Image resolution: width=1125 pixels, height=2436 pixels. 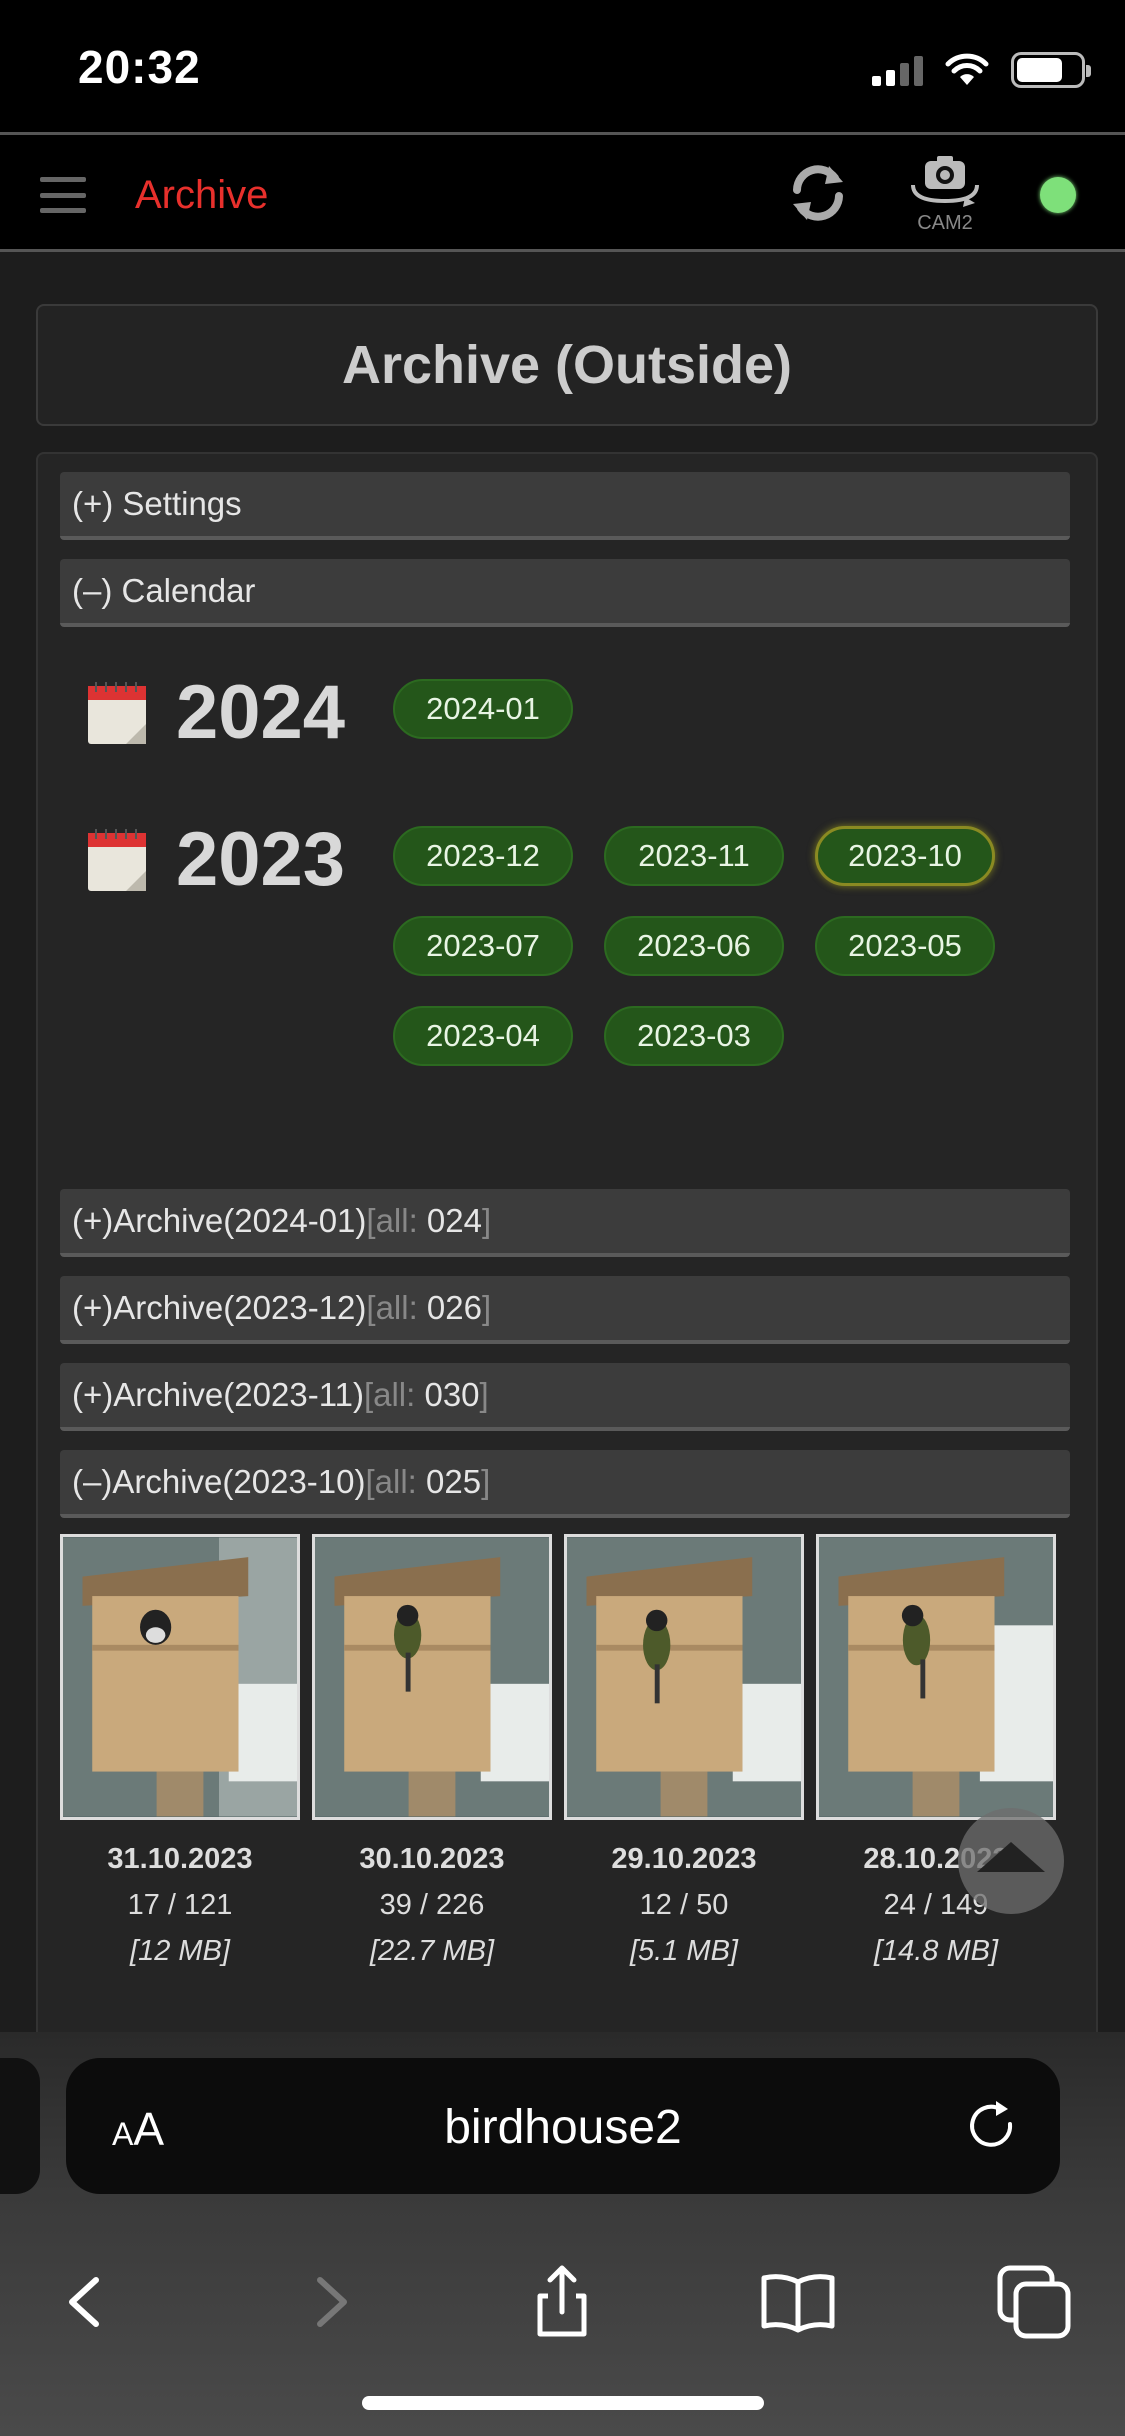 I want to click on app-header: Archive CAM2, so click(x=562, y=192).